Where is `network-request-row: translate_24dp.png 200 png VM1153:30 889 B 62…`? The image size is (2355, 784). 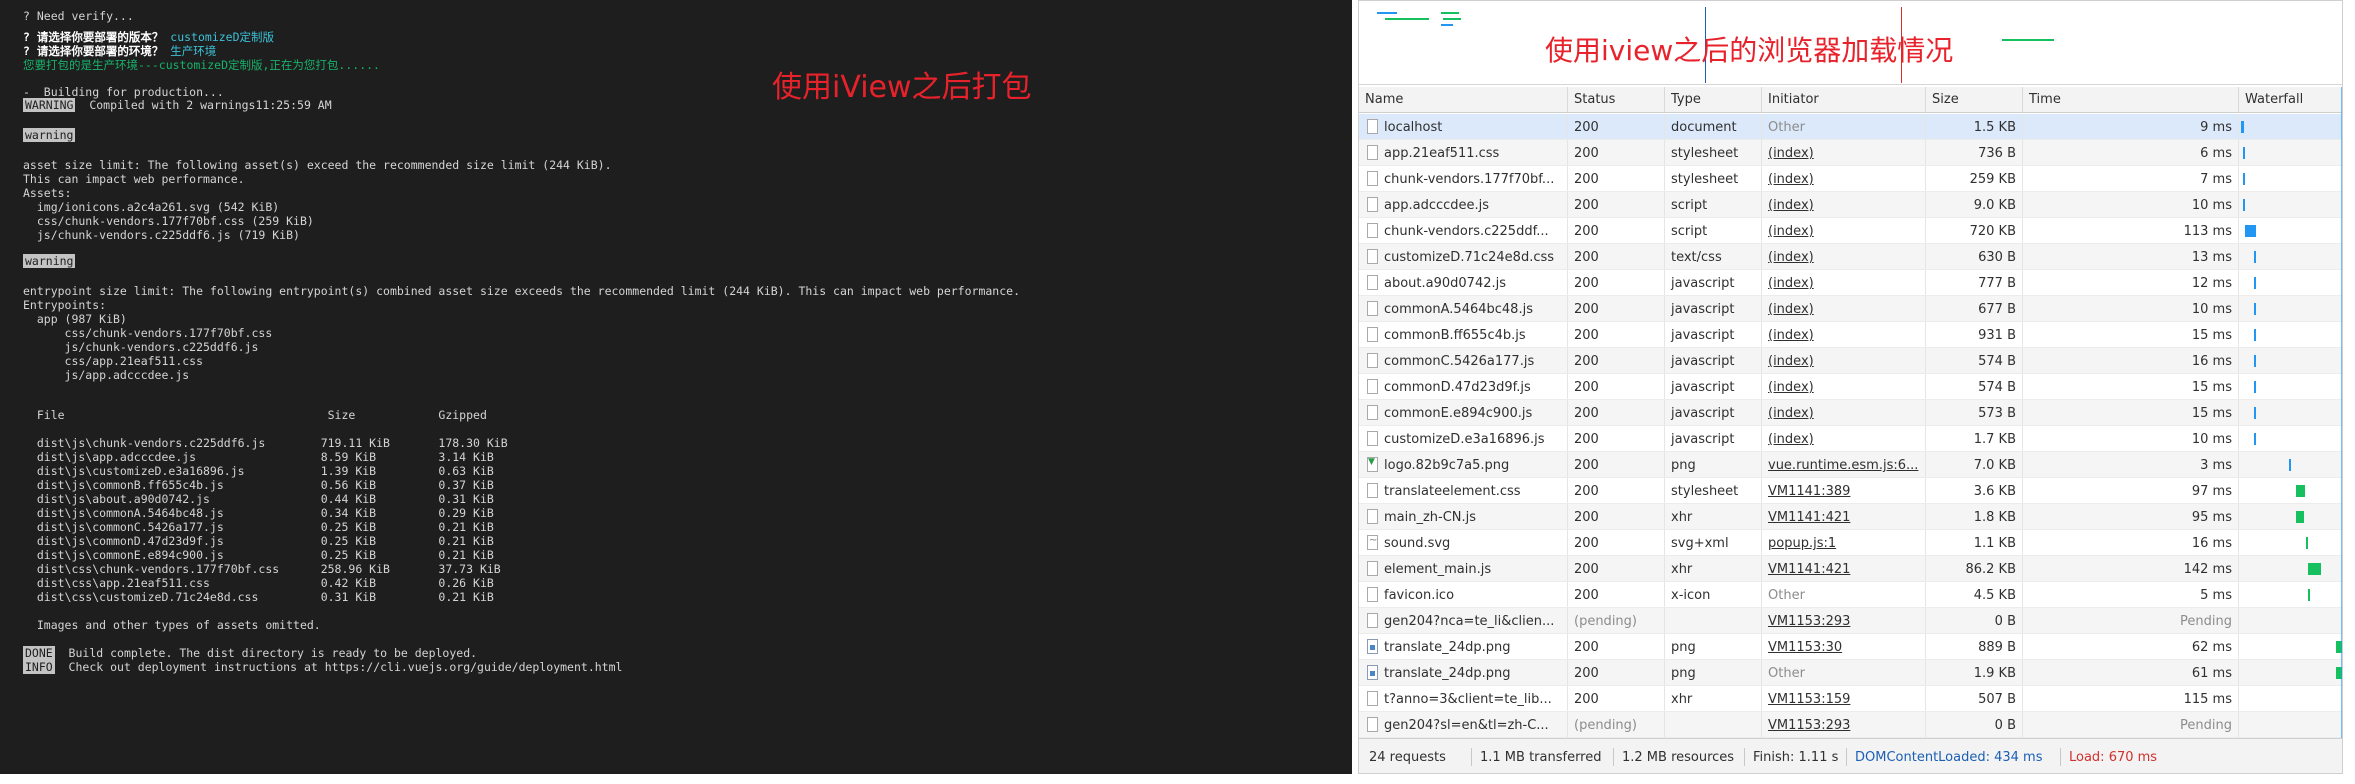
network-request-row: translate_24dp.png 200 png VM1153:30 889 B 62… is located at coordinates (1850, 647).